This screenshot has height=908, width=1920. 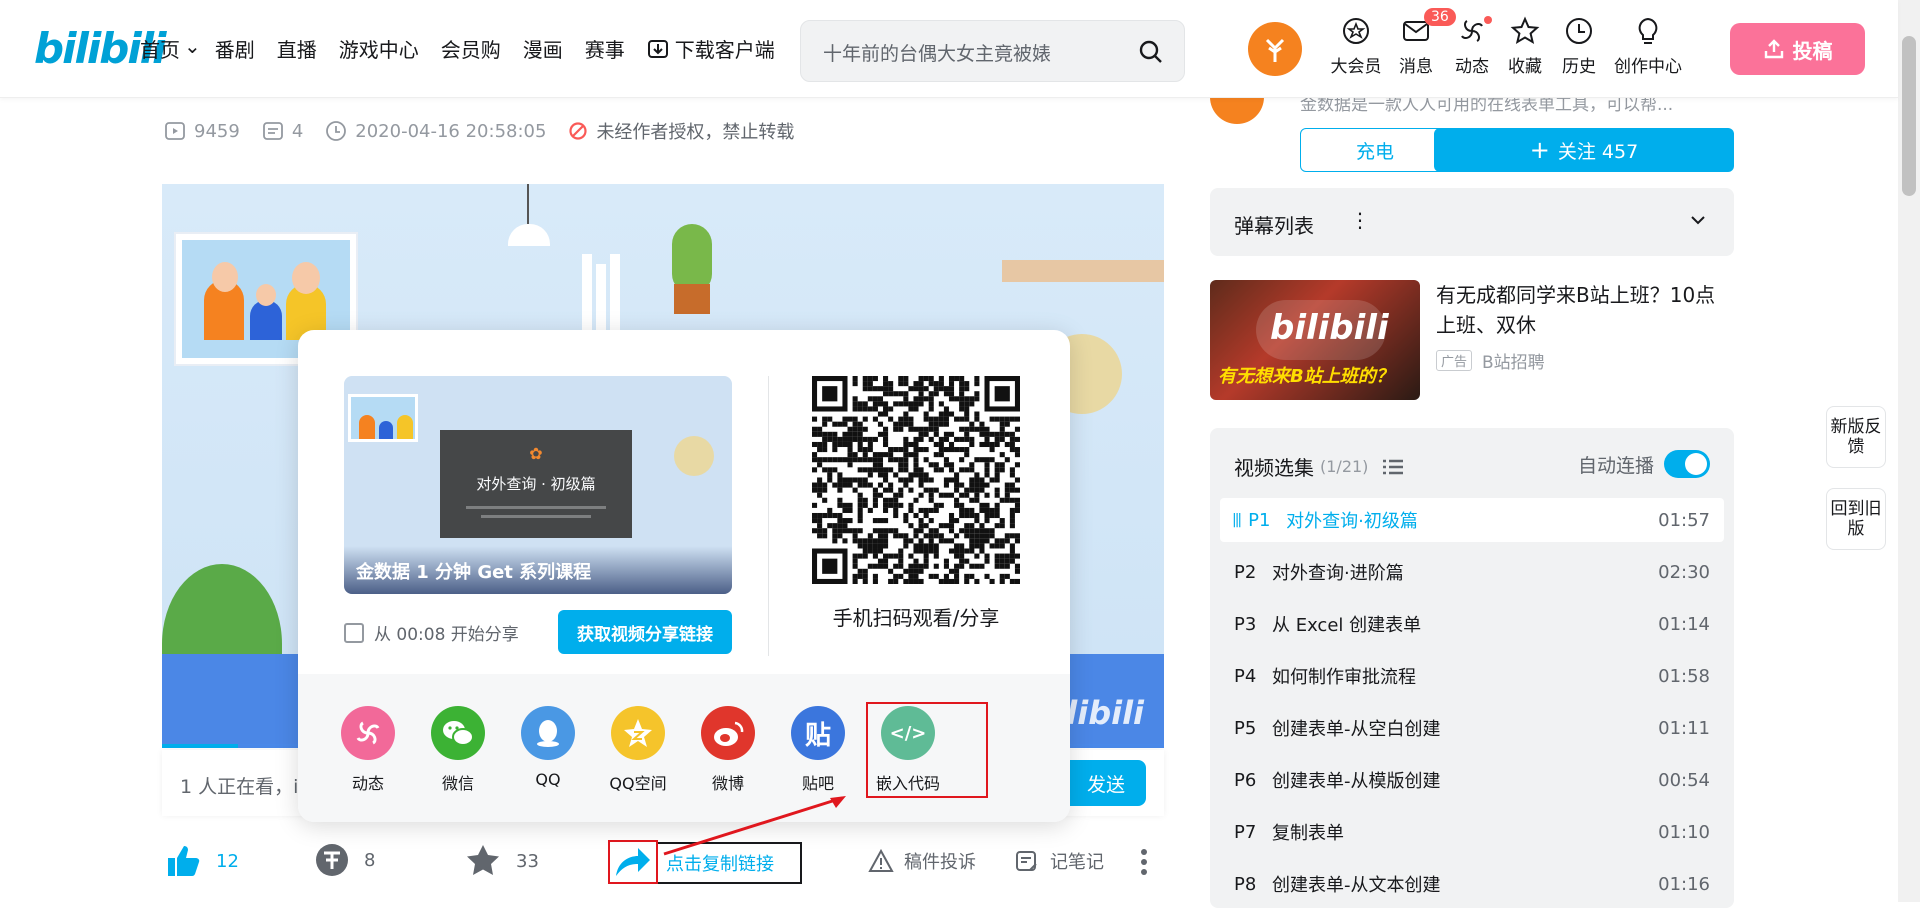 What do you see at coordinates (383, 418) in the screenshot?
I see `thumb-family-picture` at bounding box center [383, 418].